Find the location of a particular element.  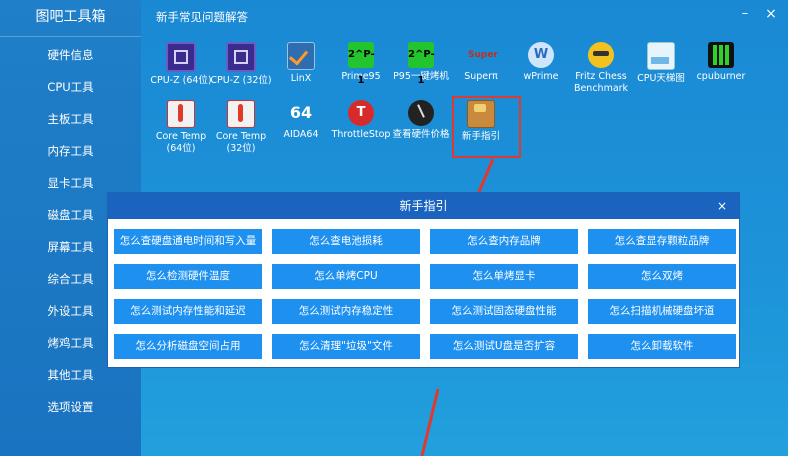

question-button: 怎么测试内存性能和延迟 is located at coordinates (188, 311).